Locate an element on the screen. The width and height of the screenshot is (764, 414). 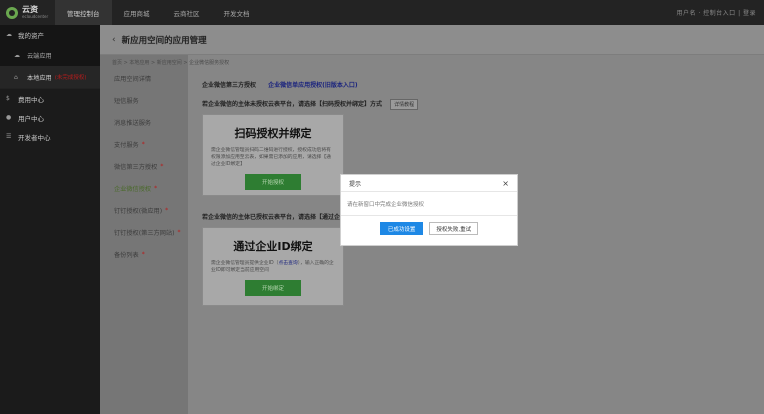
legacy-entry-link: 企业微信单应用授权(旧版本入口) is located at coordinates (313, 85).